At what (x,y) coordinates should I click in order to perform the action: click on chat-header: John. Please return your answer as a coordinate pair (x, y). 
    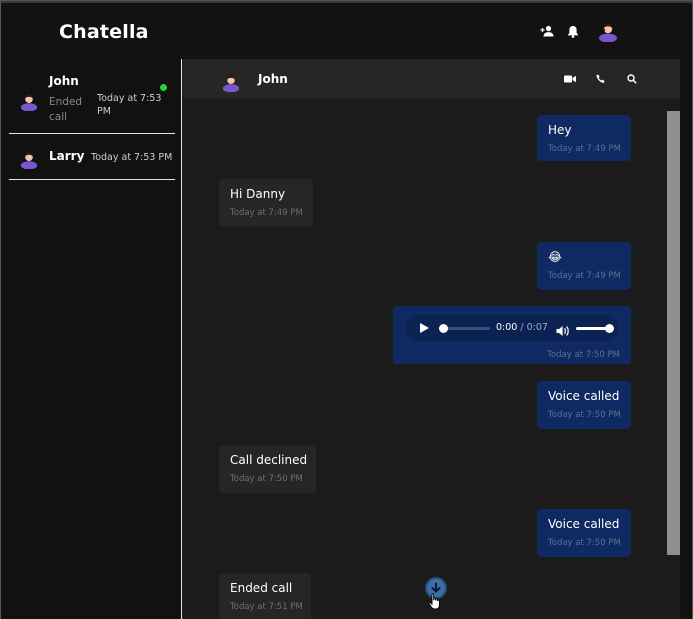
    Looking at the image, I should click on (437, 79).